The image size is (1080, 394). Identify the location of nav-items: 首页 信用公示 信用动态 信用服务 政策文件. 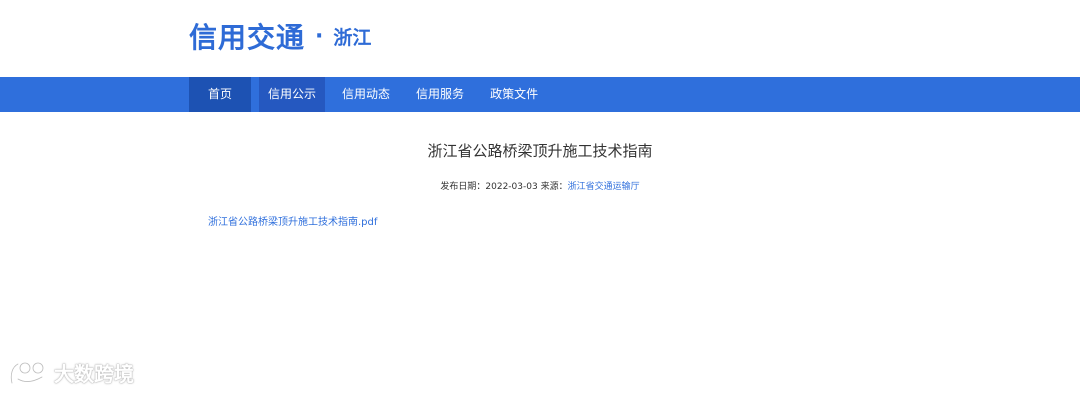
(372, 94).